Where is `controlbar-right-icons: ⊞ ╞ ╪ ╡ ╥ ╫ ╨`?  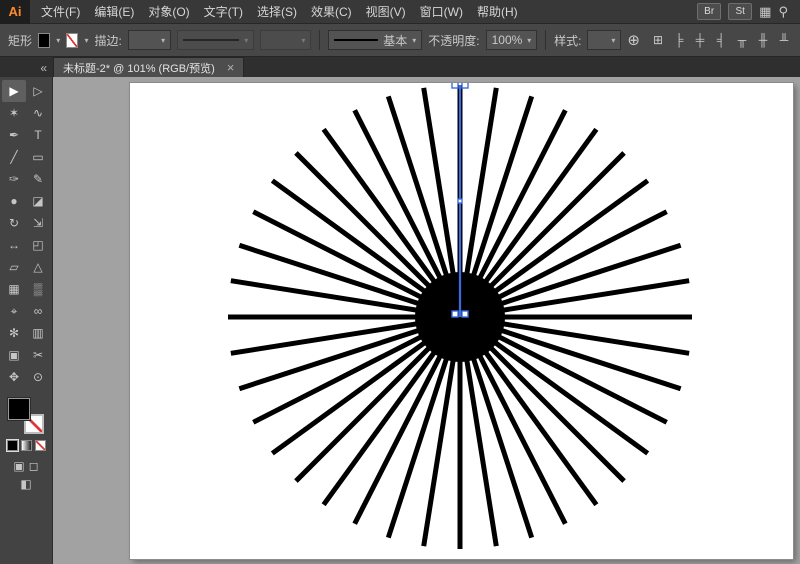 controlbar-right-icons: ⊞ ╞ ╪ ╡ ╥ ╫ ╨ is located at coordinates (721, 40).